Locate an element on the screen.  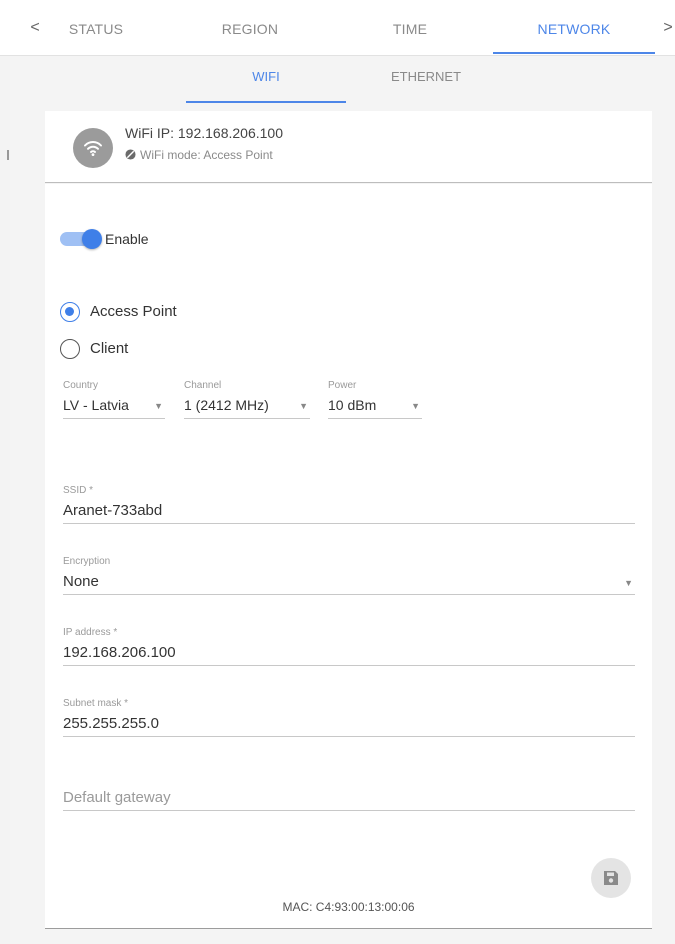
tab-network: NETWORK is located at coordinates (574, 28).